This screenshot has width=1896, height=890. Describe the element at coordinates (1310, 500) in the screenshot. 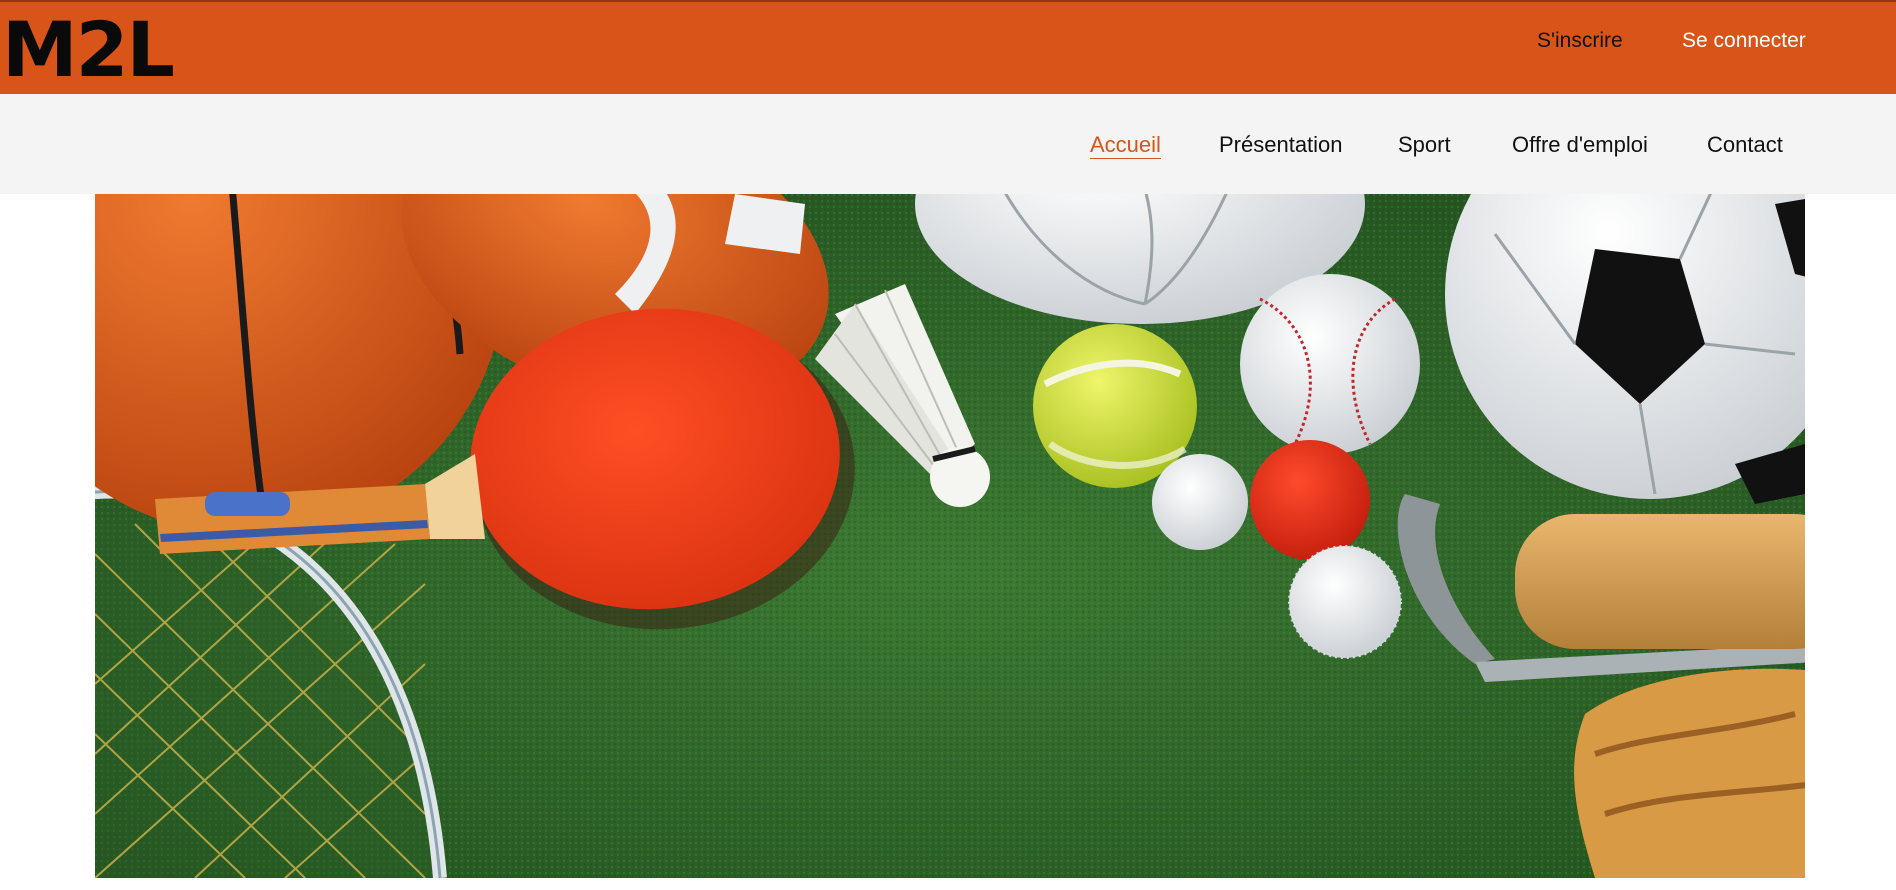

I see `red-ball` at that location.